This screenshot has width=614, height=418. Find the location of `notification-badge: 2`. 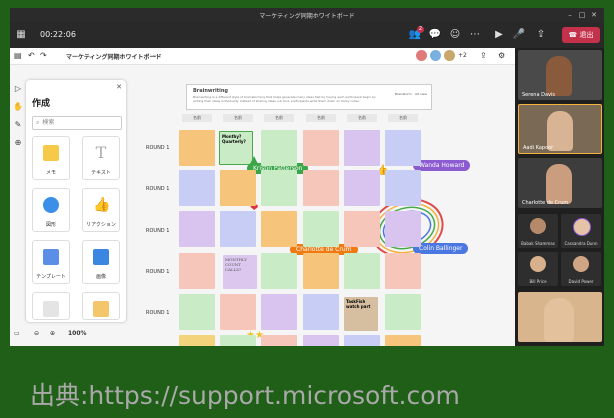

notification-badge: 2 is located at coordinates (420, 29).